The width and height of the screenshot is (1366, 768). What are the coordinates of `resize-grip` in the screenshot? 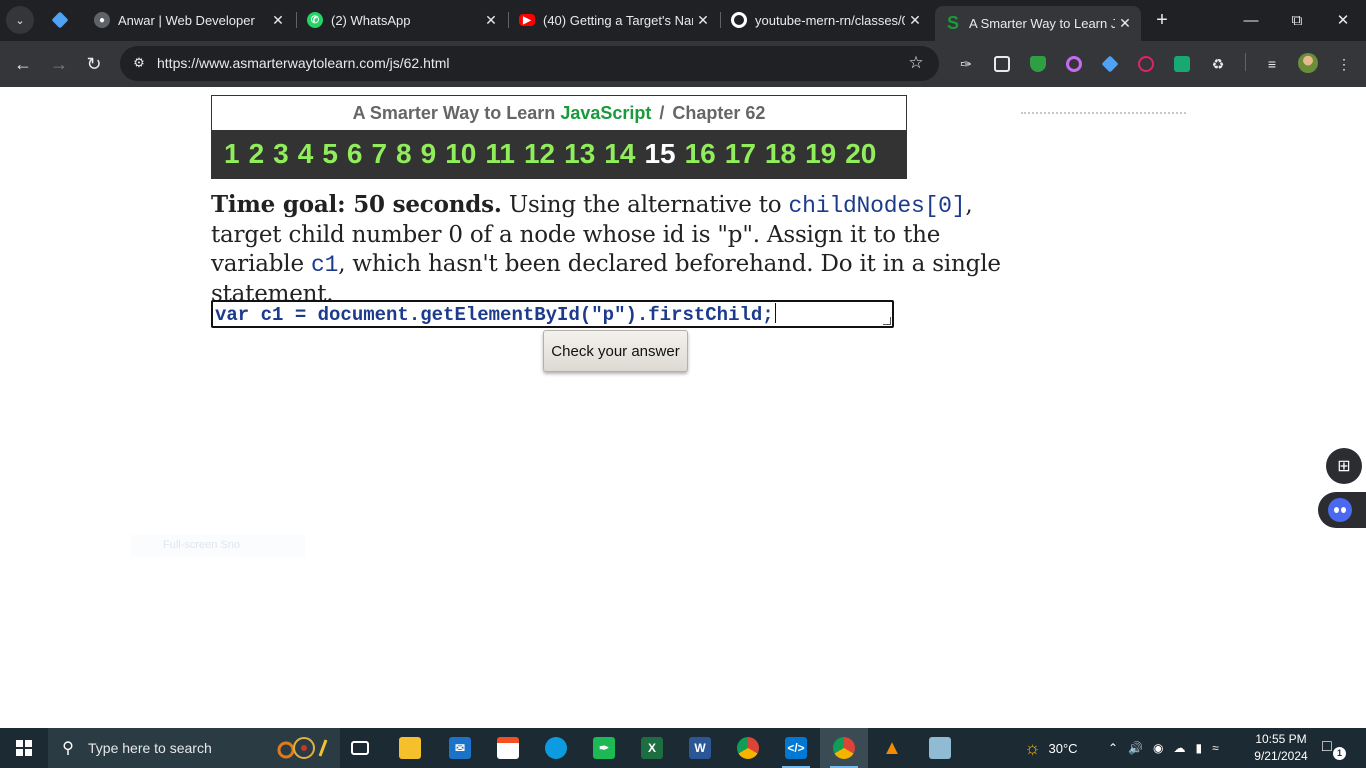 It's located at (887, 321).